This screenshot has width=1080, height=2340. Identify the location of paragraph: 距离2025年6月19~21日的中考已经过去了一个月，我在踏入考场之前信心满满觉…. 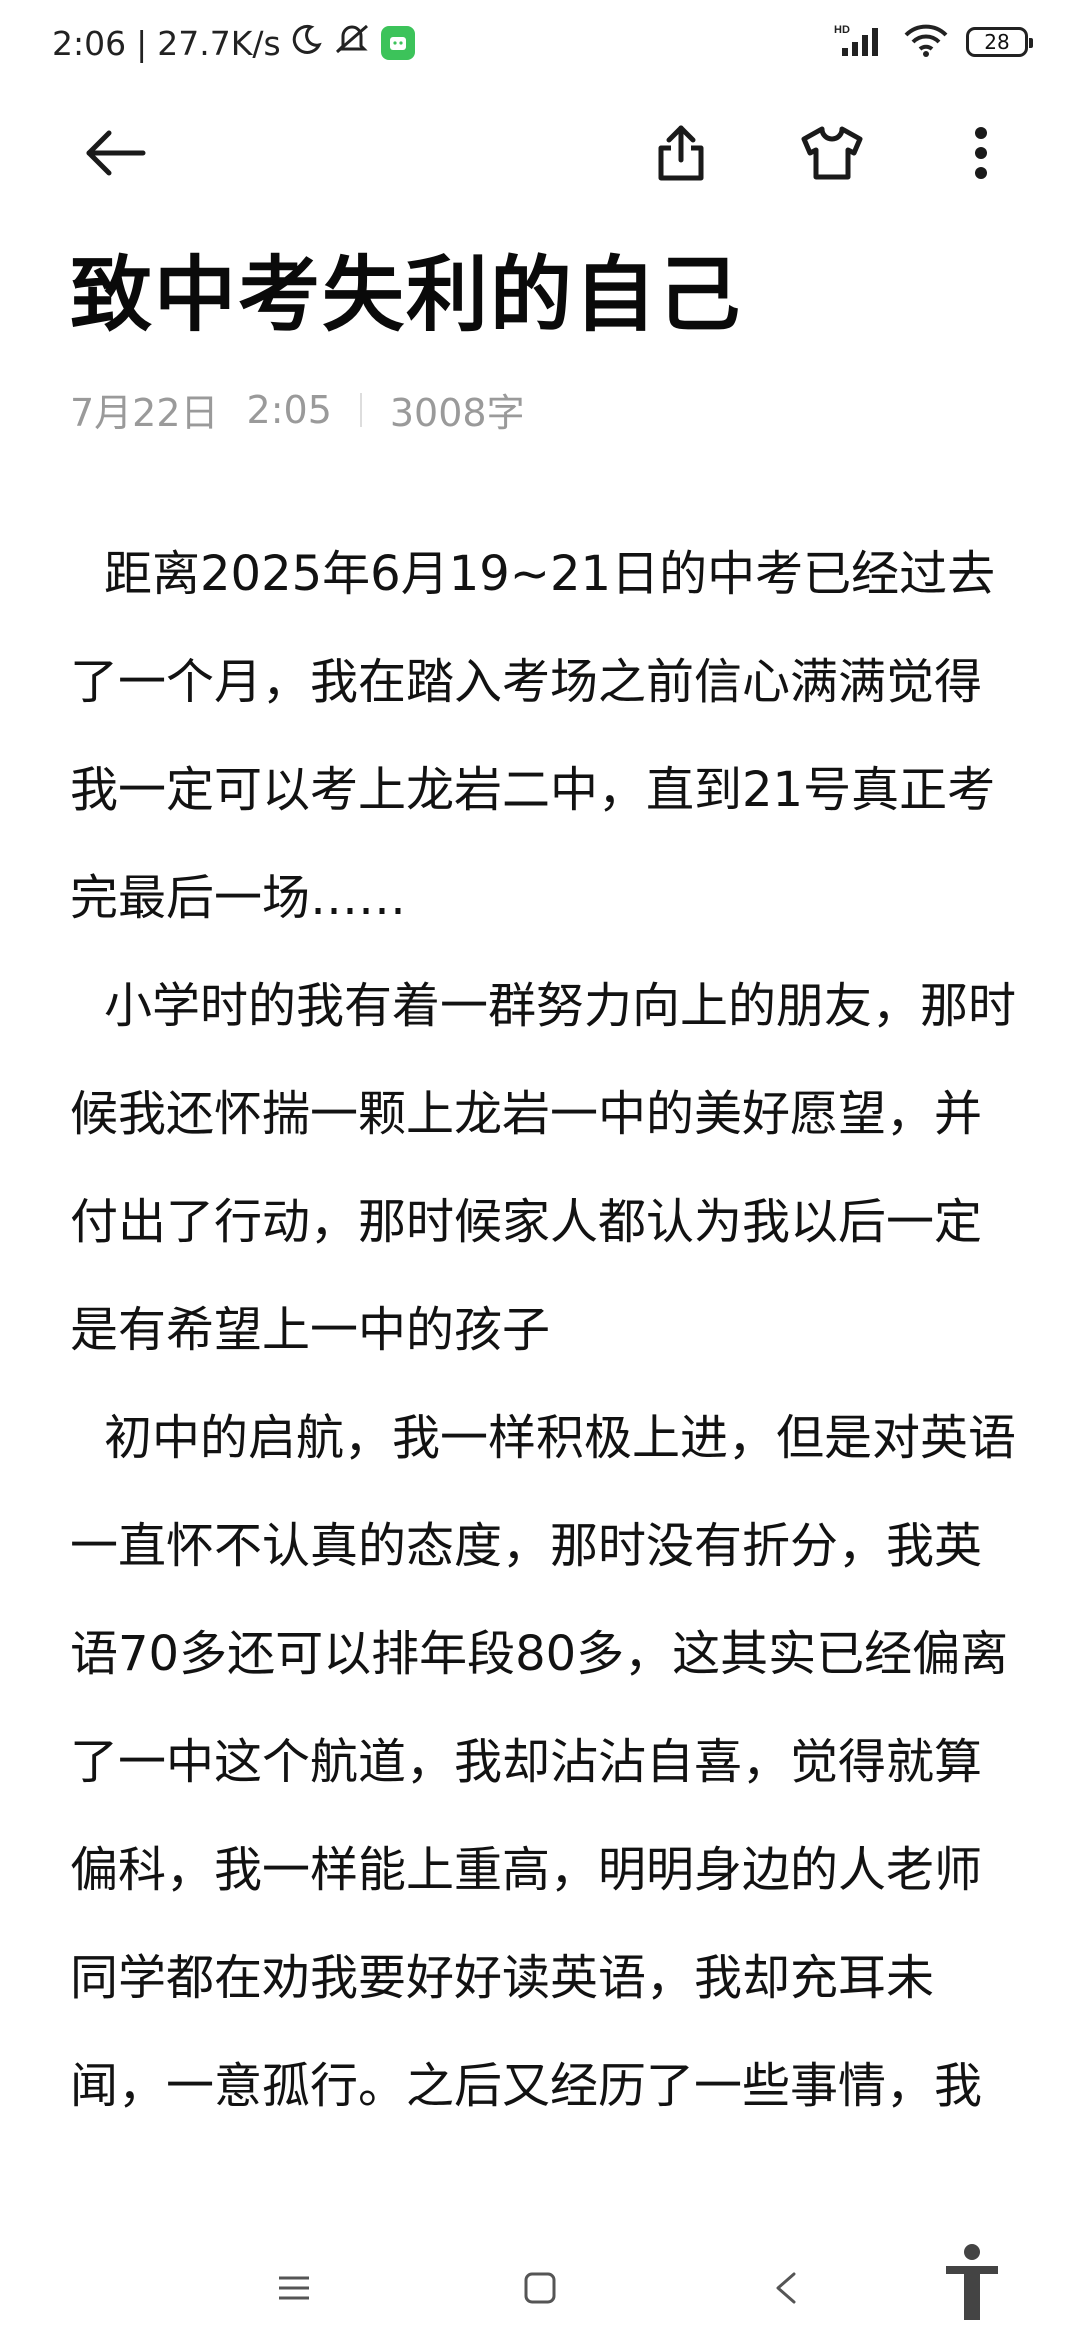
(533, 736).